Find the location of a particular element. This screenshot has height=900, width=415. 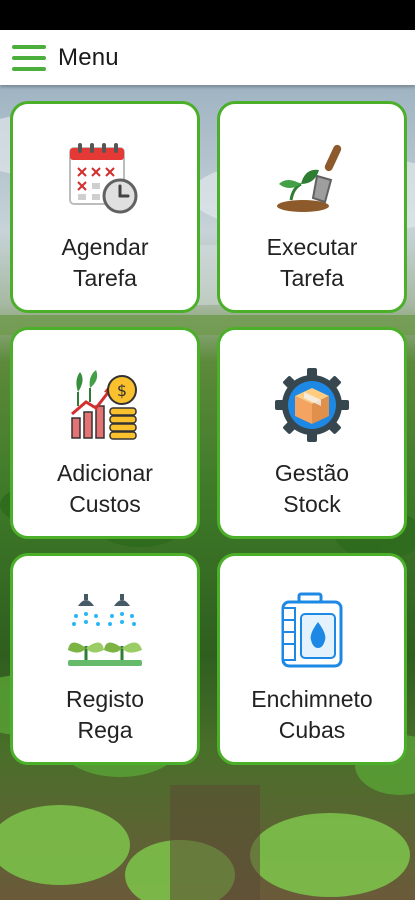

tile-adicionar-custos: $ Adicionar Custos is located at coordinates (105, 433).